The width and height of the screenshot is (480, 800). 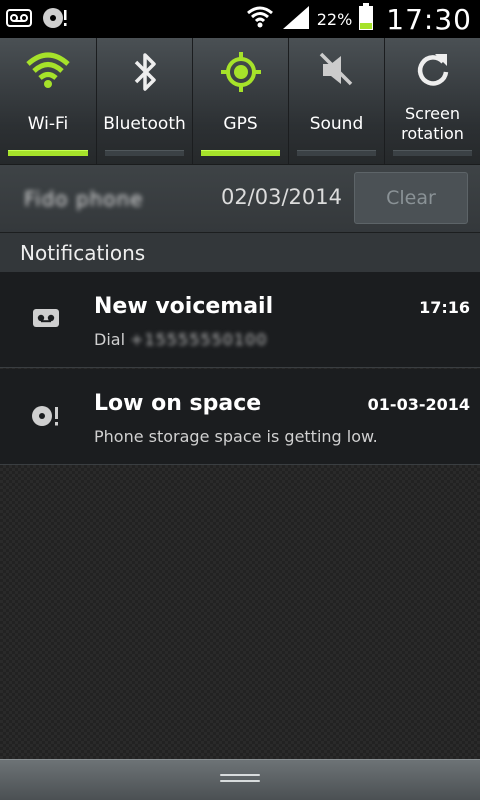 I want to click on notification-time: 17:16, so click(x=444, y=307).